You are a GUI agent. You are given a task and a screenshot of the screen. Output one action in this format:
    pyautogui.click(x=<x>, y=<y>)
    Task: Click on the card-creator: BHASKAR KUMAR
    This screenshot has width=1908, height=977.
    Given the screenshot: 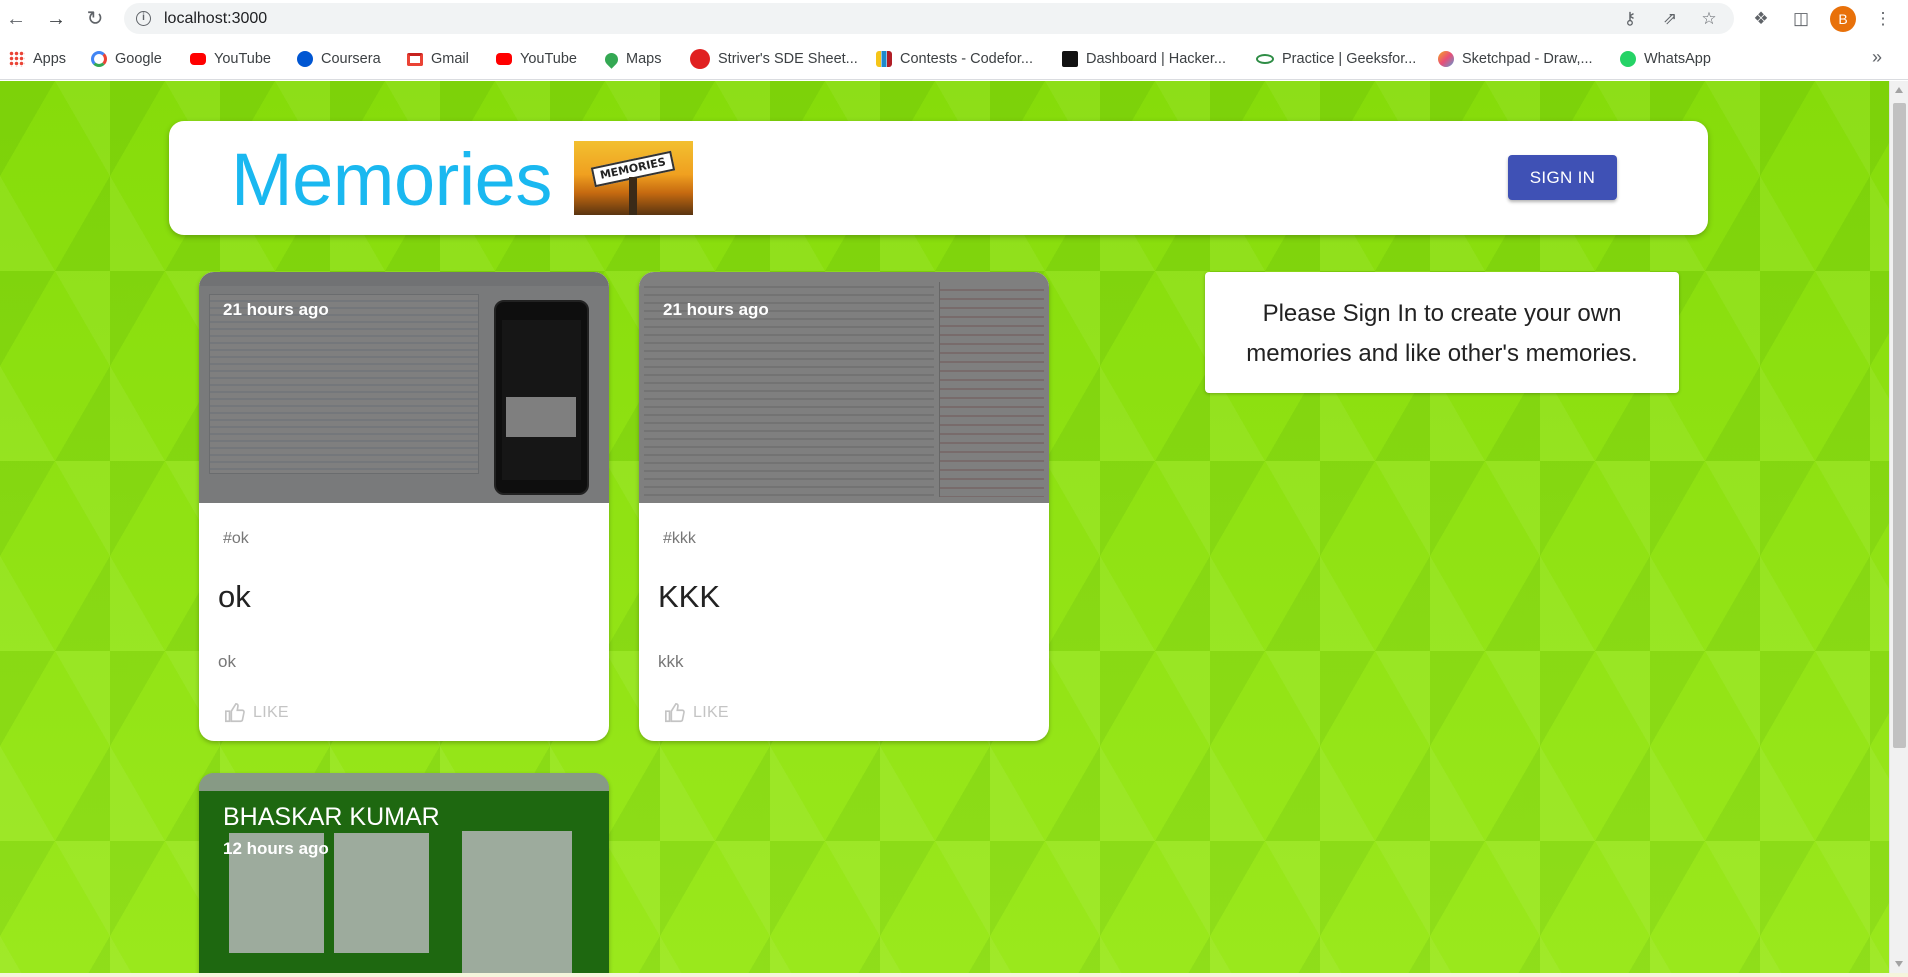 What is the action you would take?
    pyautogui.click(x=331, y=817)
    